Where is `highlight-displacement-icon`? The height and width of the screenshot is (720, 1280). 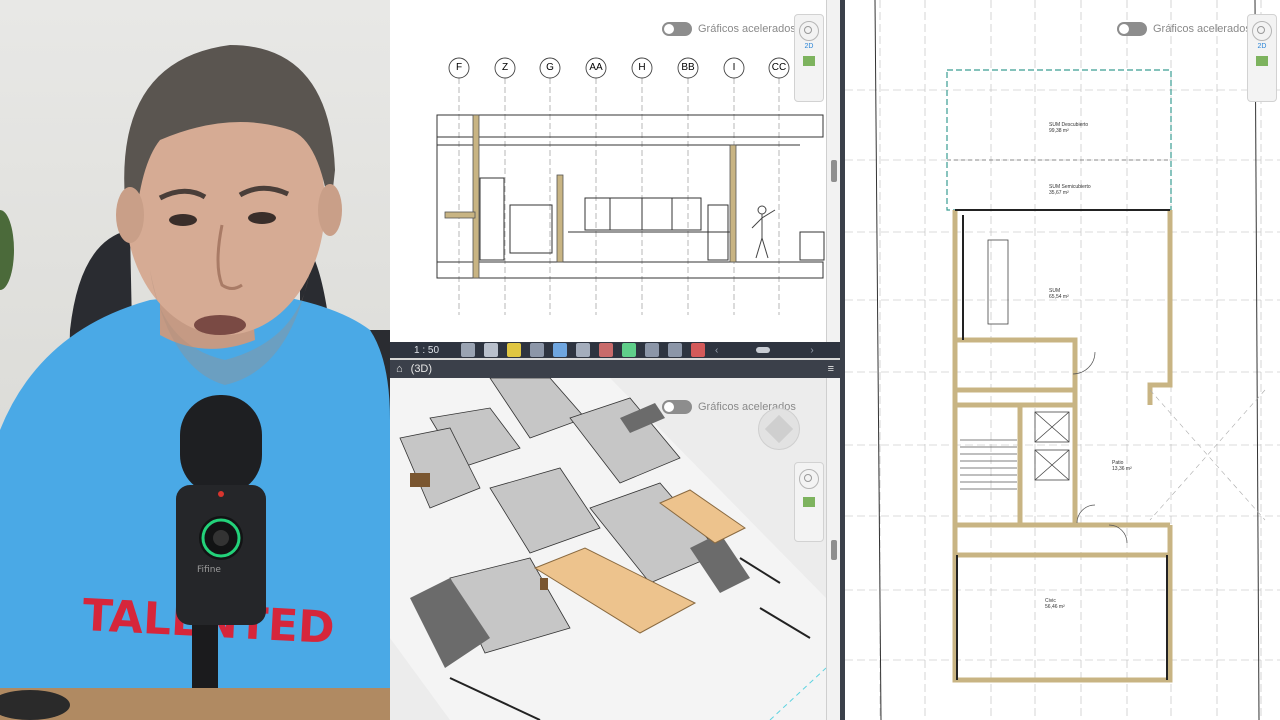
highlight-displacement-icon is located at coordinates (698, 350).